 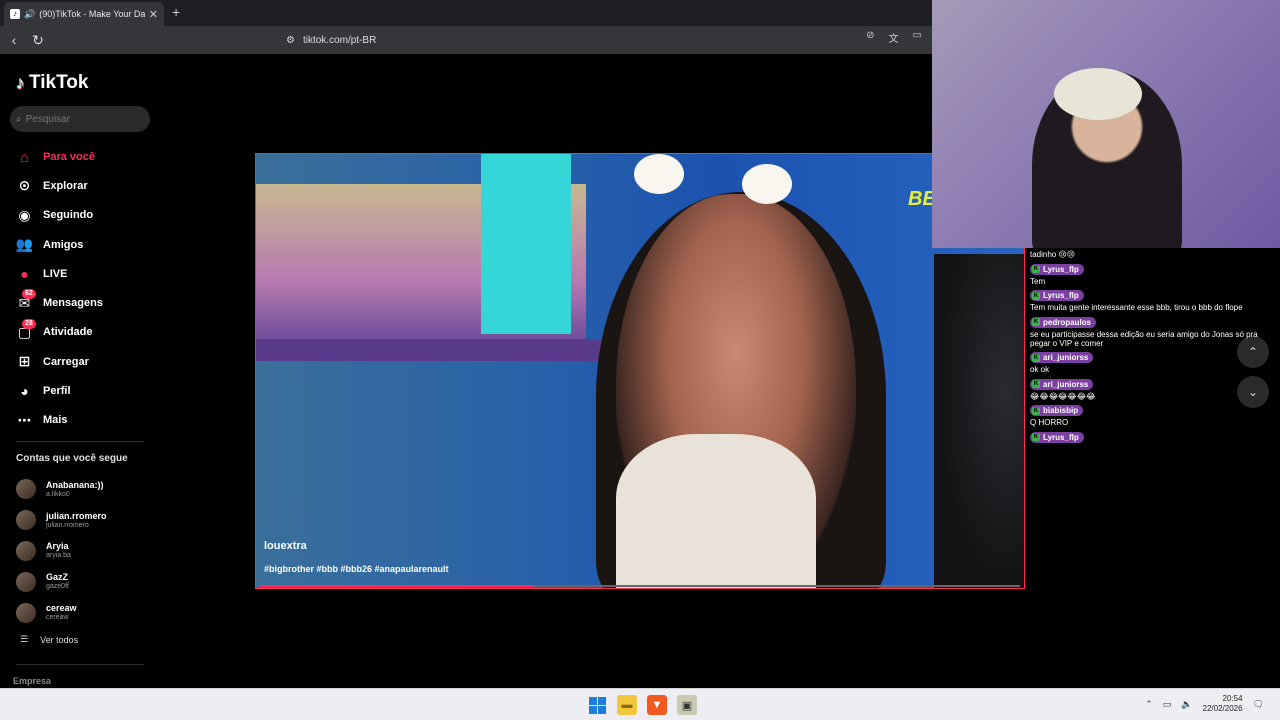 I want to click on reload-icon: ↻, so click(x=38, y=40).